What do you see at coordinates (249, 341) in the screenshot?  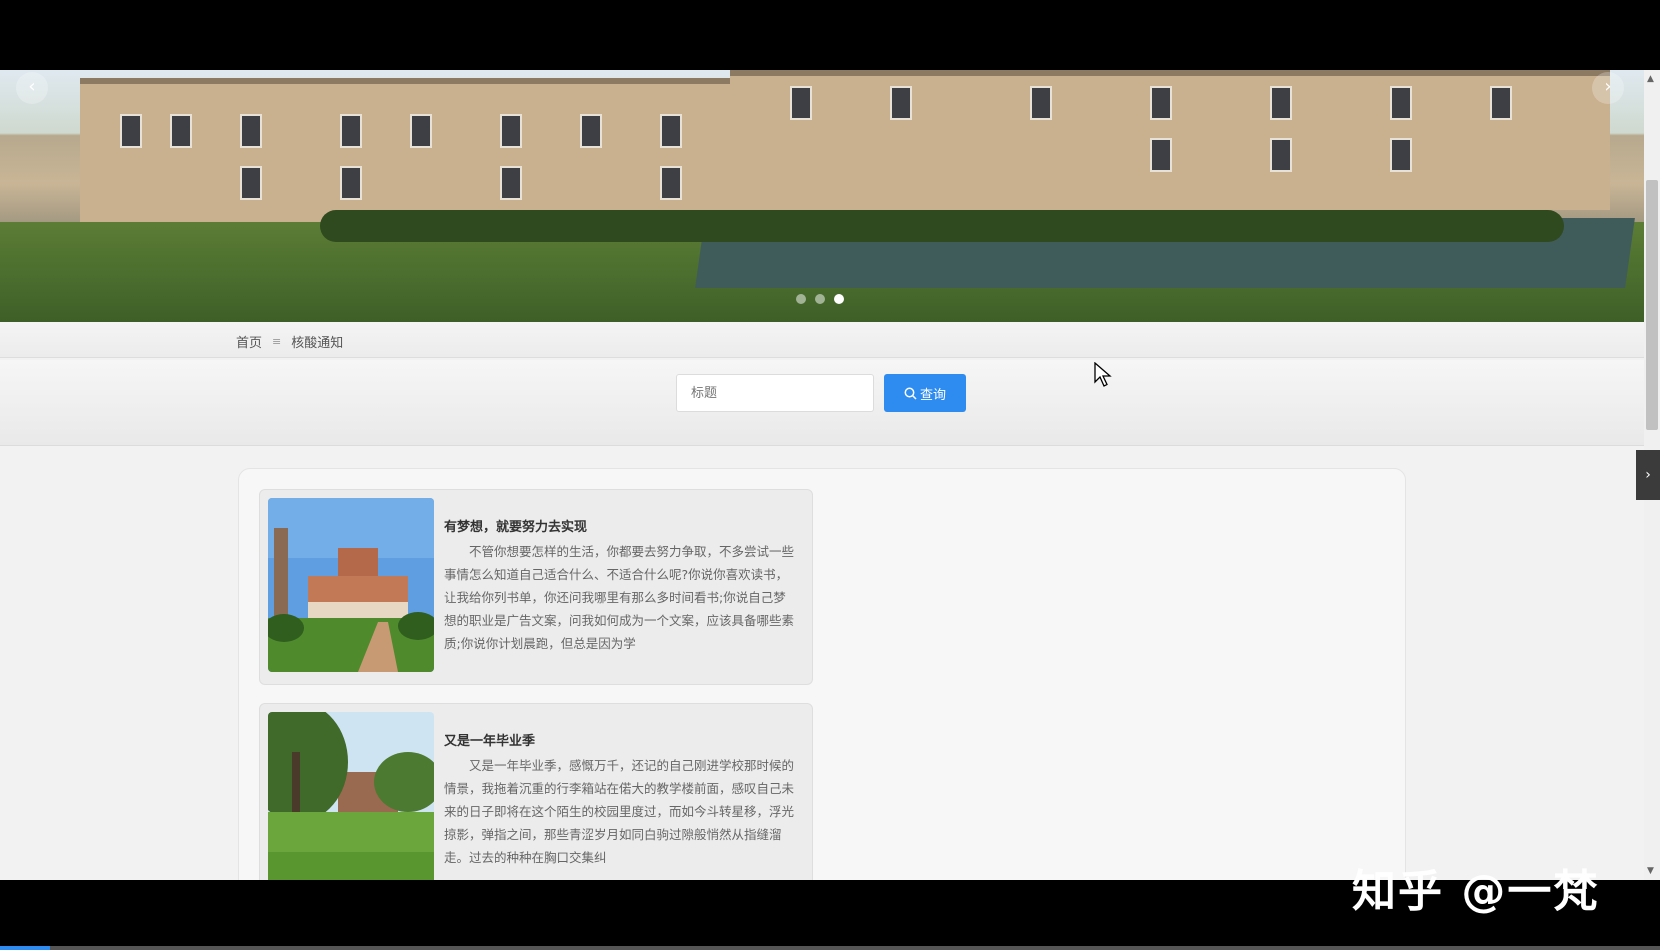 I see `breadcrumb-home: 首页` at bounding box center [249, 341].